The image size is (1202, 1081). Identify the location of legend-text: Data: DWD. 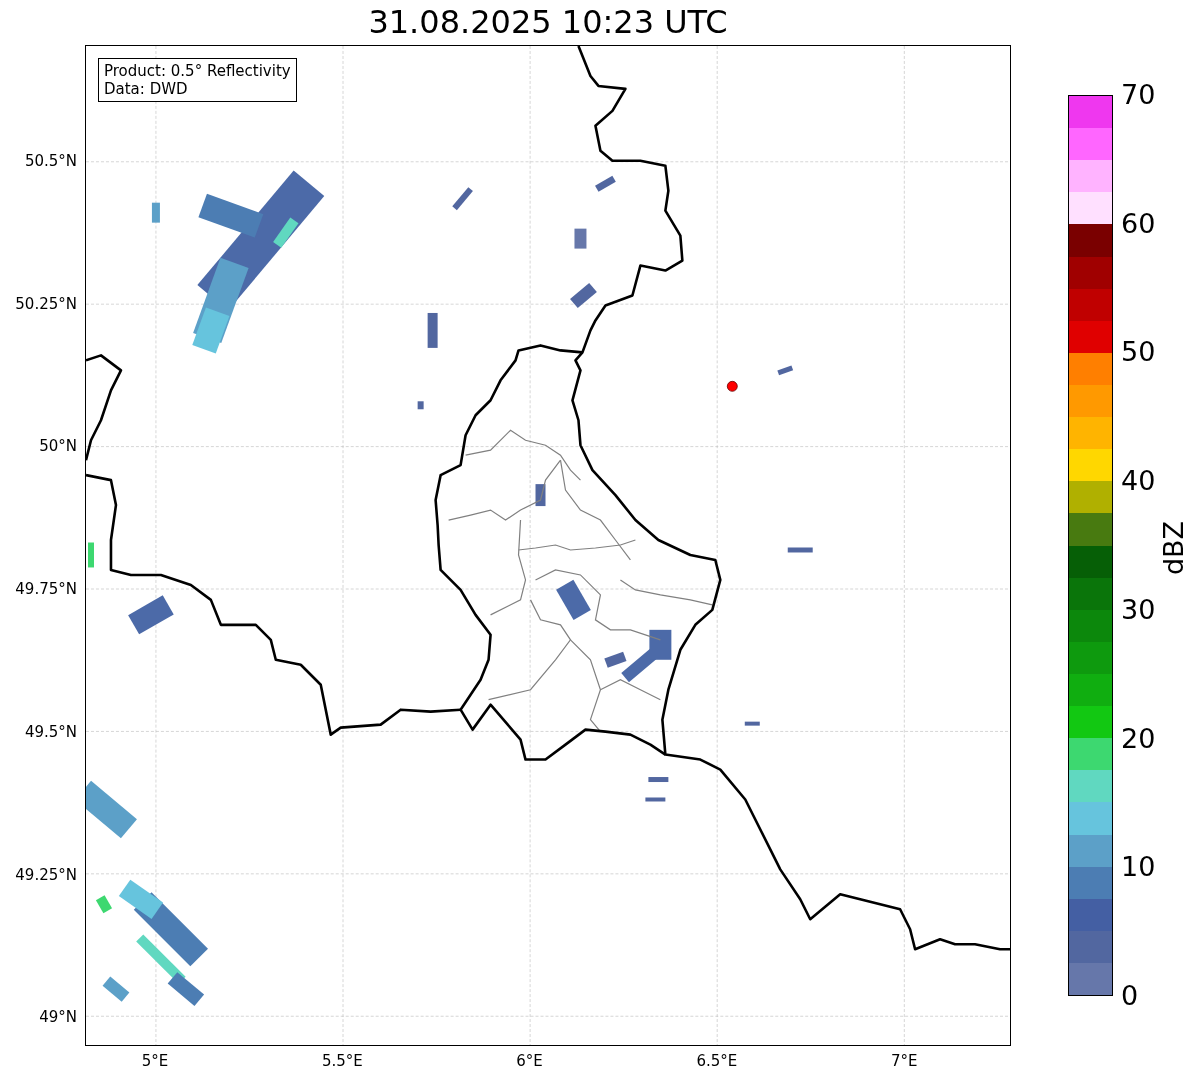
(146, 89).